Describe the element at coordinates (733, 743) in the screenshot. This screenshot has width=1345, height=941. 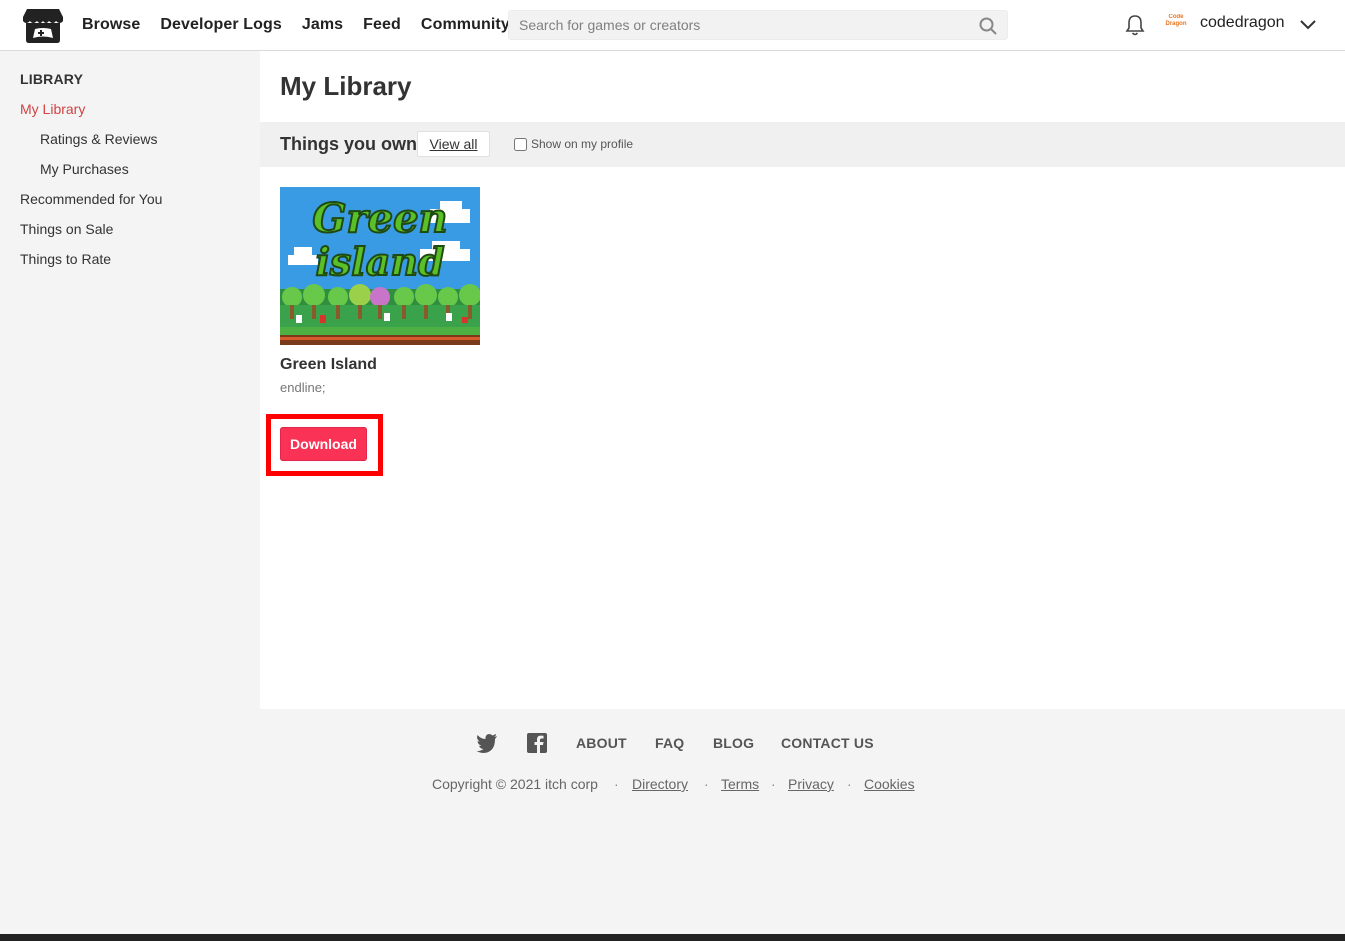
I see `footer-link-blog: BLOG` at that location.